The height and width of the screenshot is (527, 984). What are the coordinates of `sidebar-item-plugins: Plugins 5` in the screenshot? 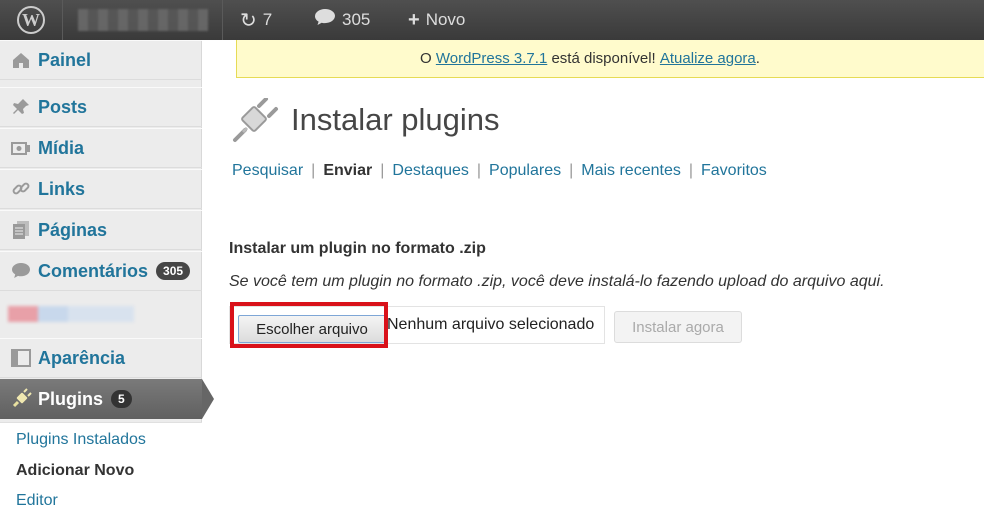 It's located at (107, 399).